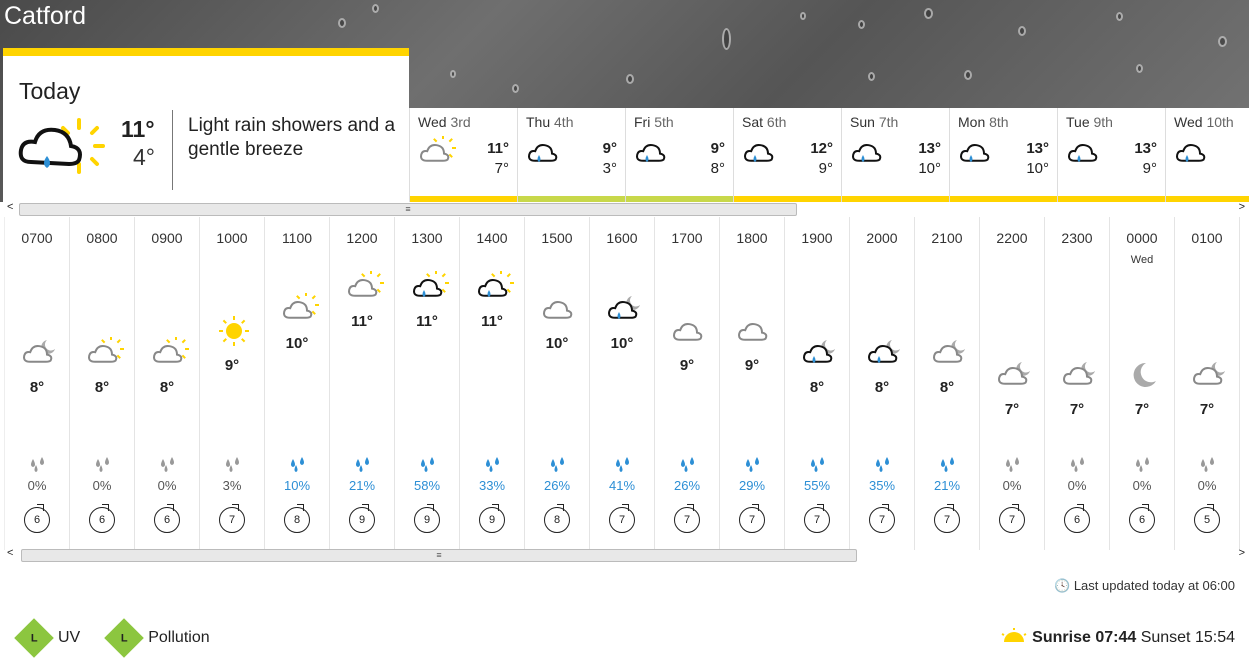  What do you see at coordinates (232, 238) in the screenshot?
I see `hour-time: 1000` at bounding box center [232, 238].